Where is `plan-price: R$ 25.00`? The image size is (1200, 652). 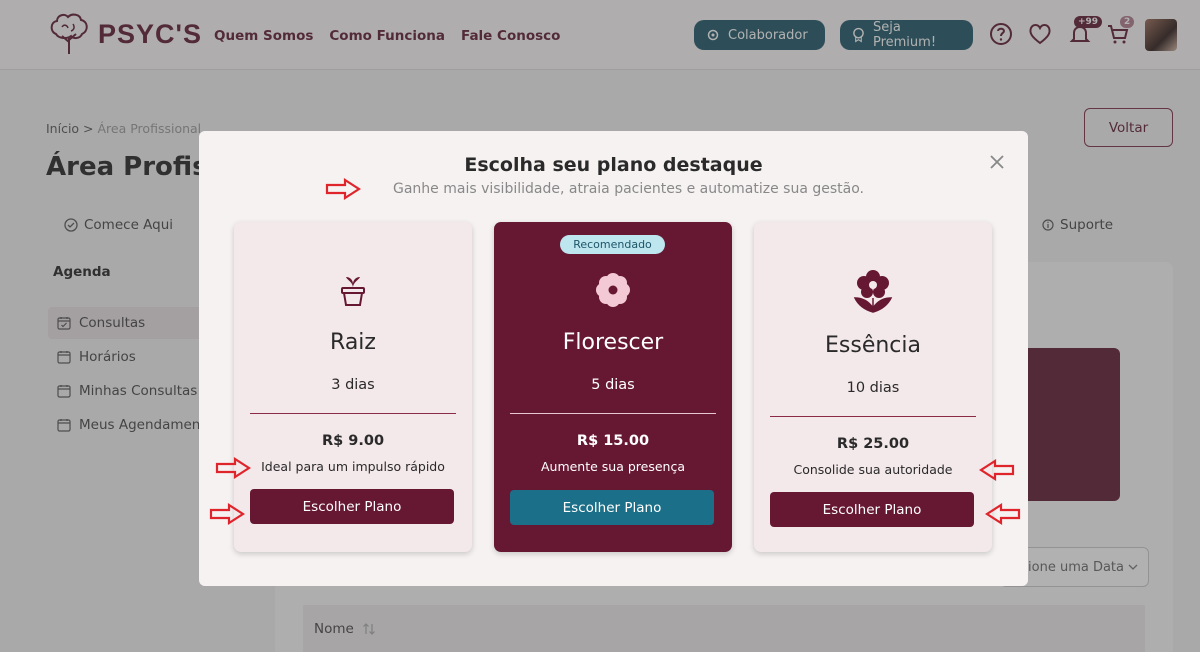 plan-price: R$ 25.00 is located at coordinates (873, 444).